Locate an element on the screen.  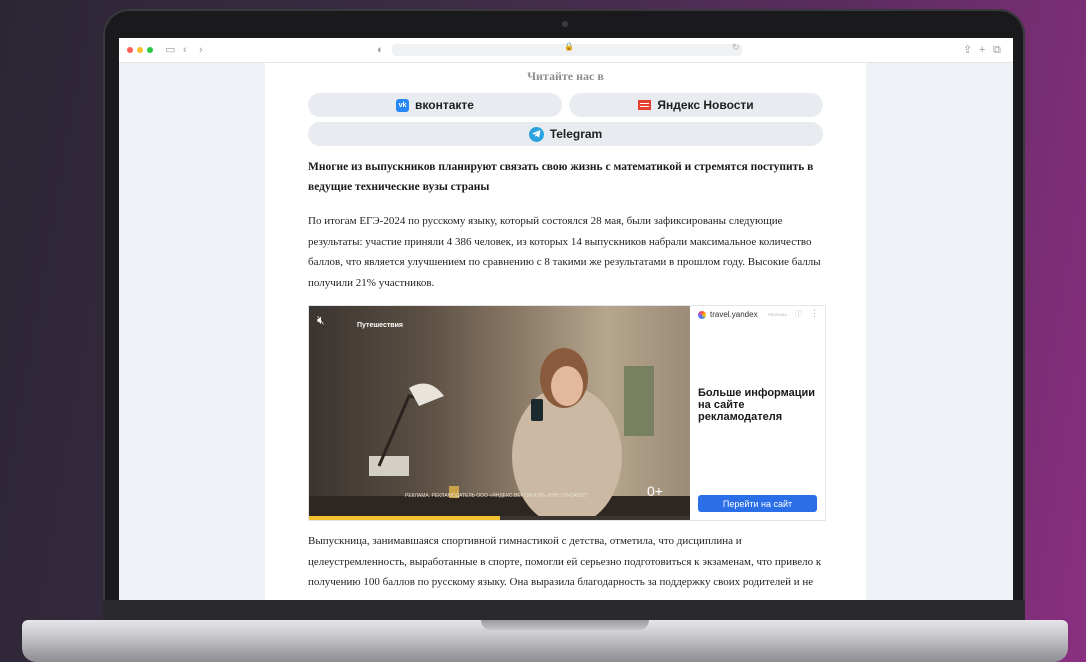
video-brand: Путешествия is located at coordinates (380, 325).